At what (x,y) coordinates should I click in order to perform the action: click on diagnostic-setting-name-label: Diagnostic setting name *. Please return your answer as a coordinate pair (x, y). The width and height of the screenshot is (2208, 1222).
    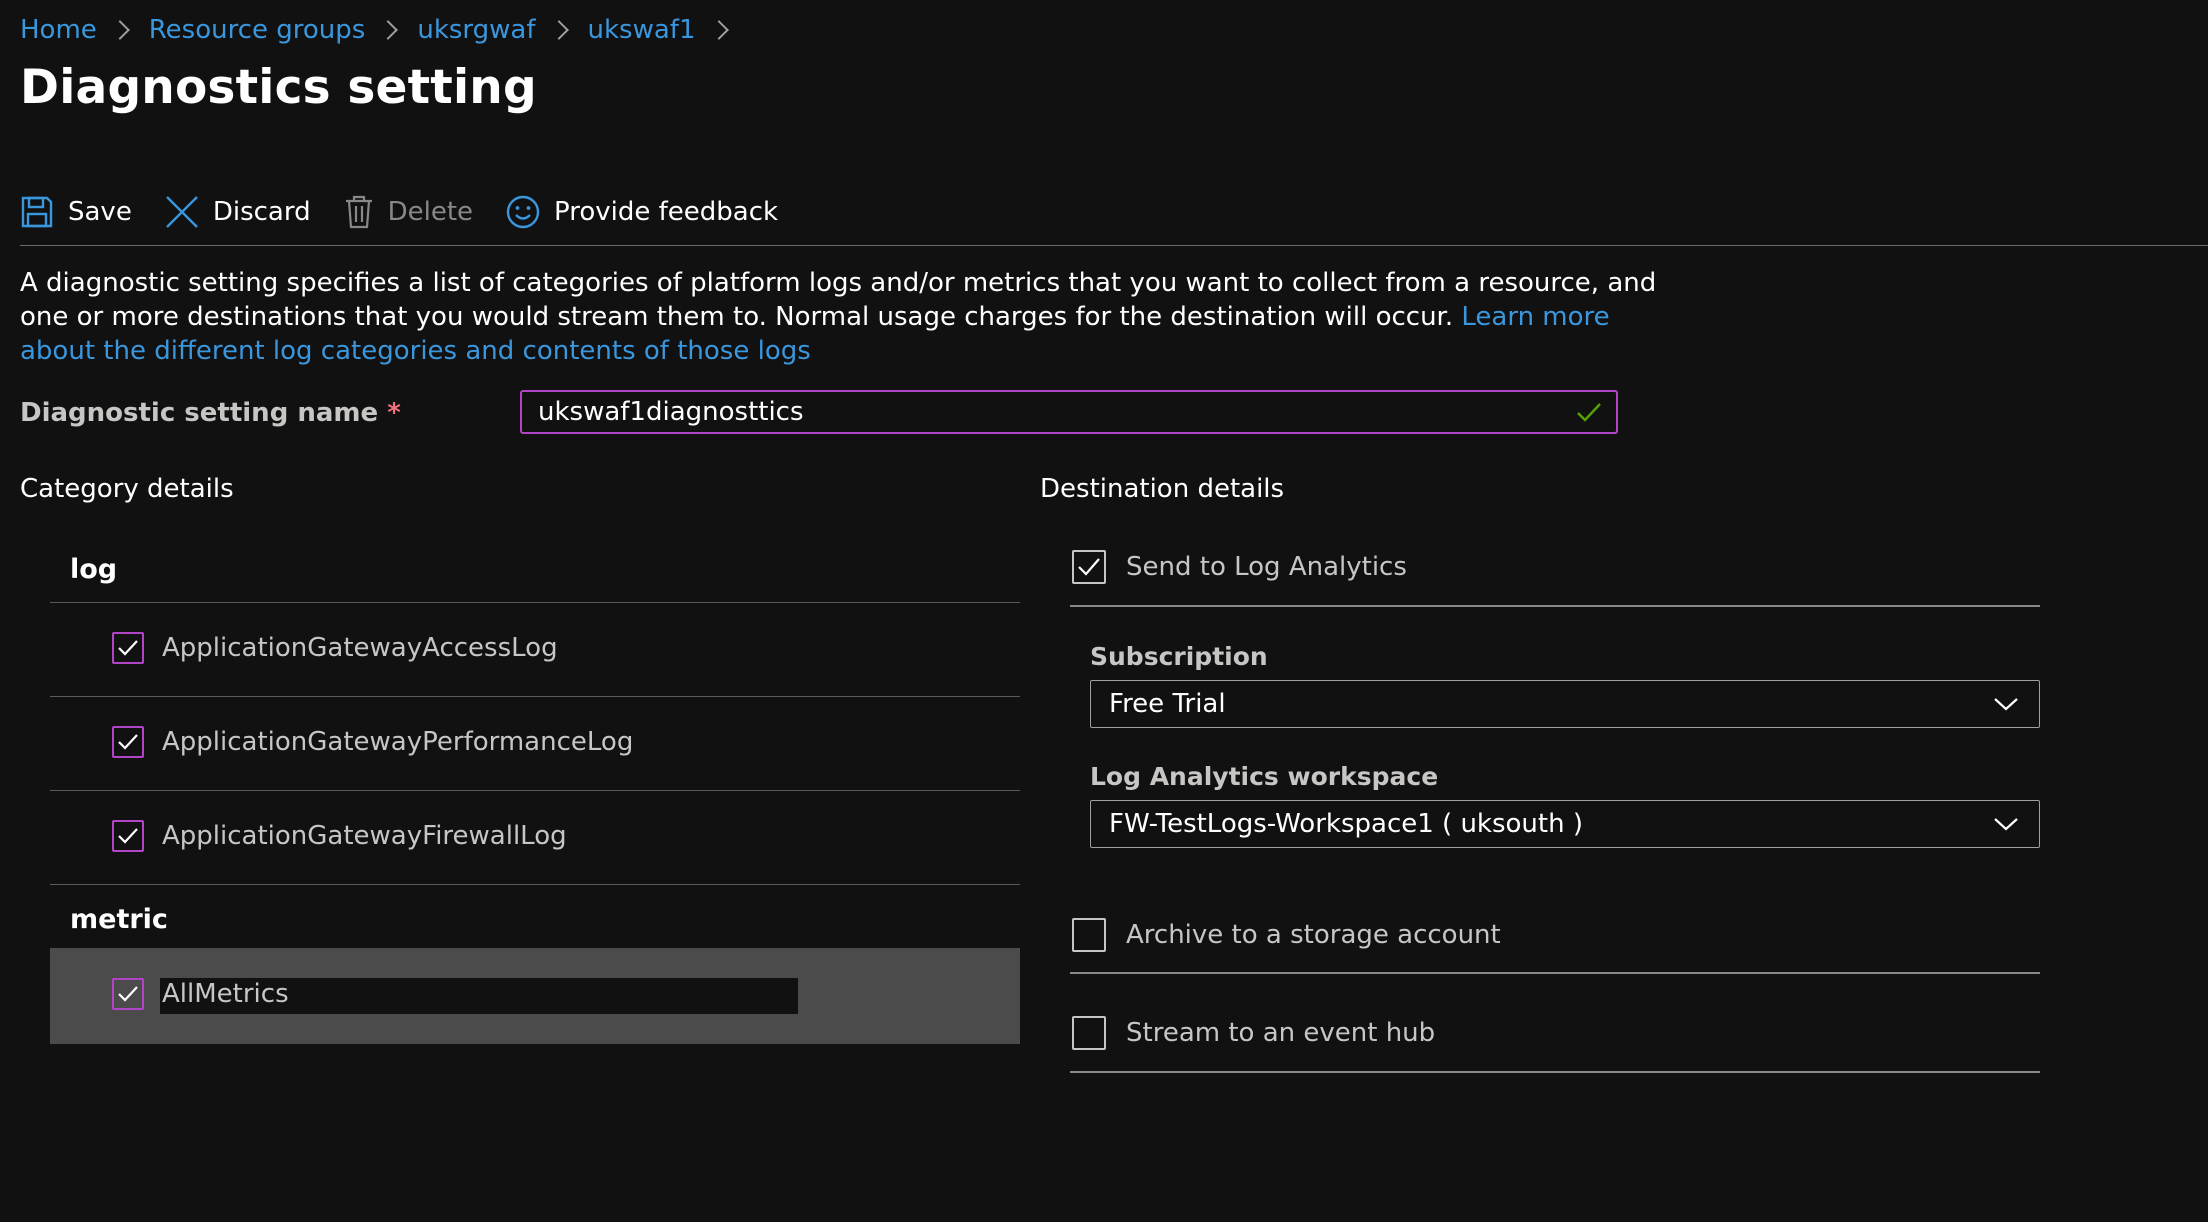
    Looking at the image, I should click on (210, 413).